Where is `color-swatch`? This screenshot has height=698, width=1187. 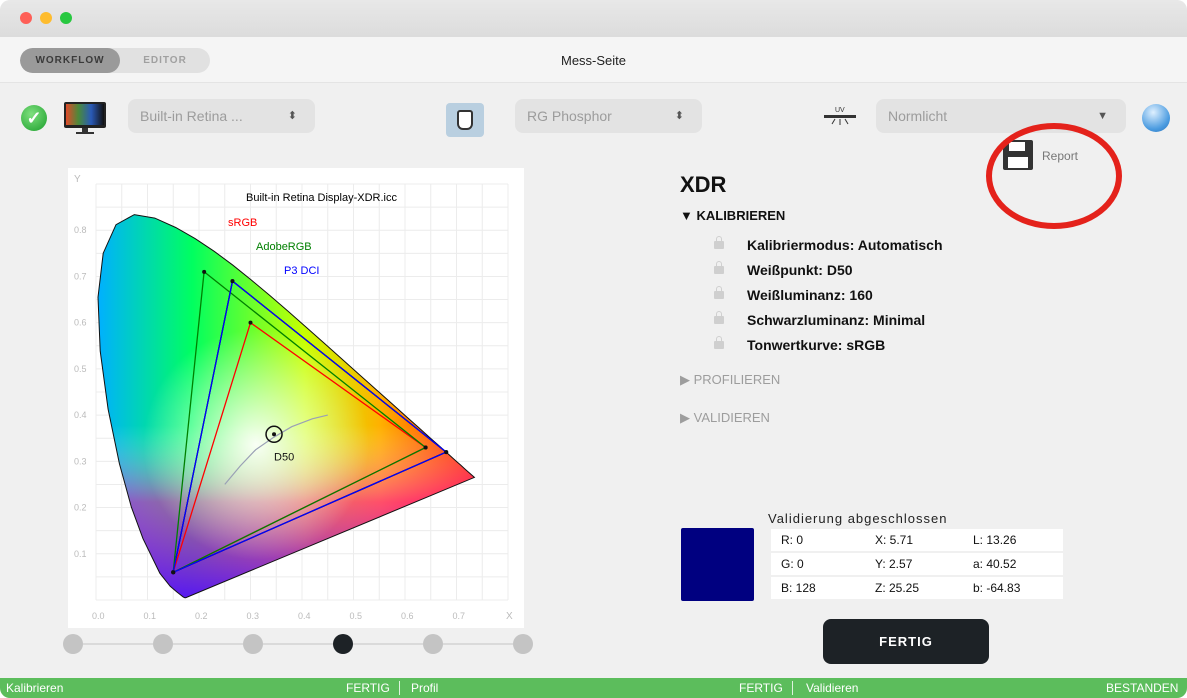 color-swatch is located at coordinates (717, 564).